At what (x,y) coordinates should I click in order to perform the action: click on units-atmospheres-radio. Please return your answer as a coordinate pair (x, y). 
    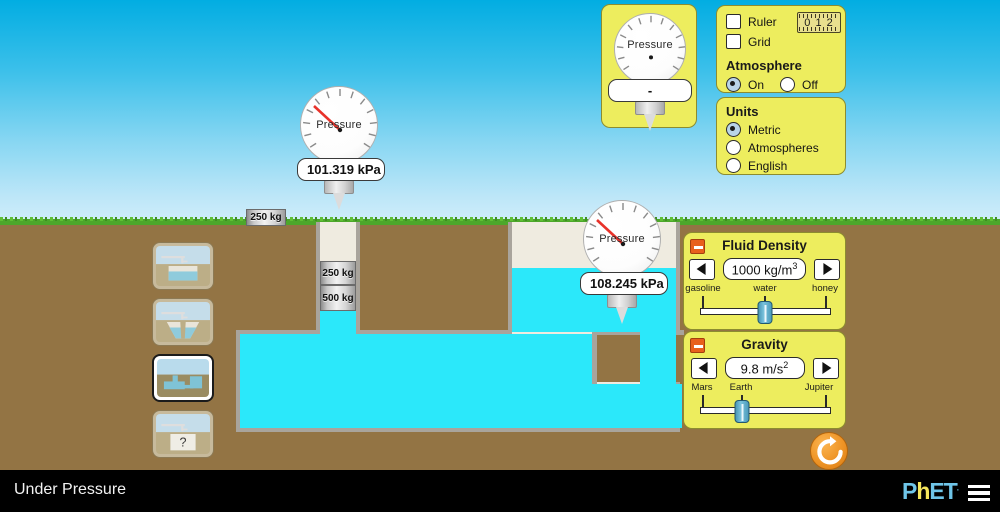
    Looking at the image, I should click on (733, 147).